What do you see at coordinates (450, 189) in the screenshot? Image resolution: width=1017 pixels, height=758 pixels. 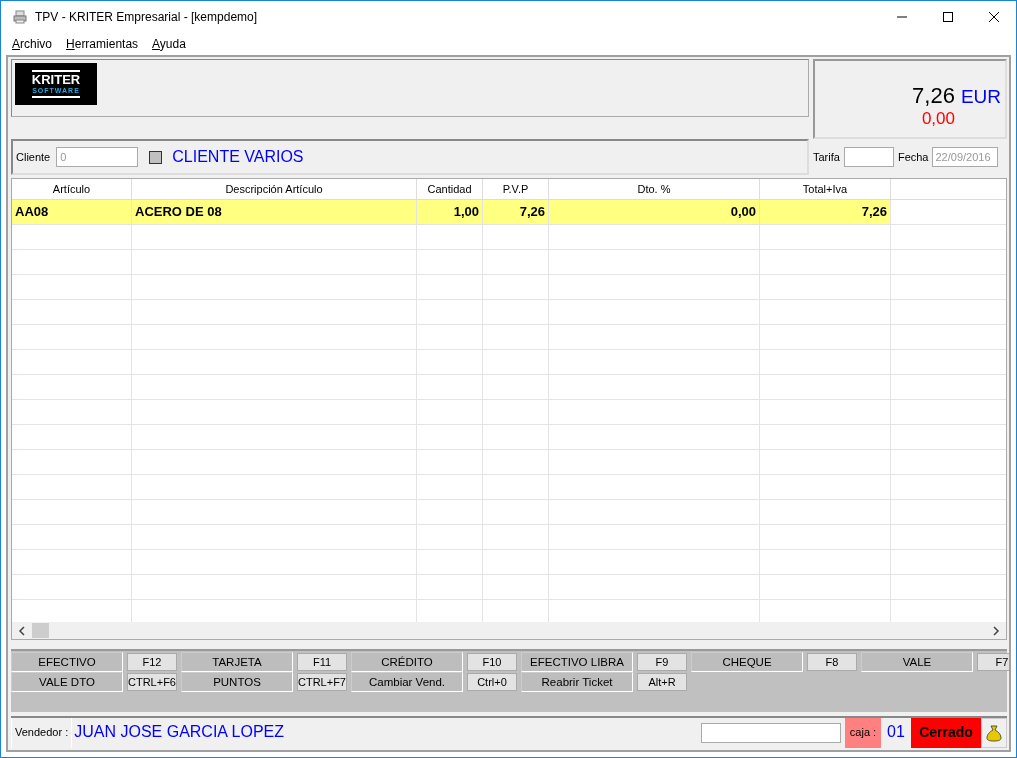 I see `column-header: Cantidad` at bounding box center [450, 189].